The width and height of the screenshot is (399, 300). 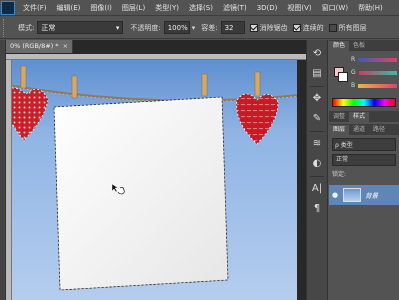 I want to click on paragraph-icon: ¶, so click(x=317, y=209).